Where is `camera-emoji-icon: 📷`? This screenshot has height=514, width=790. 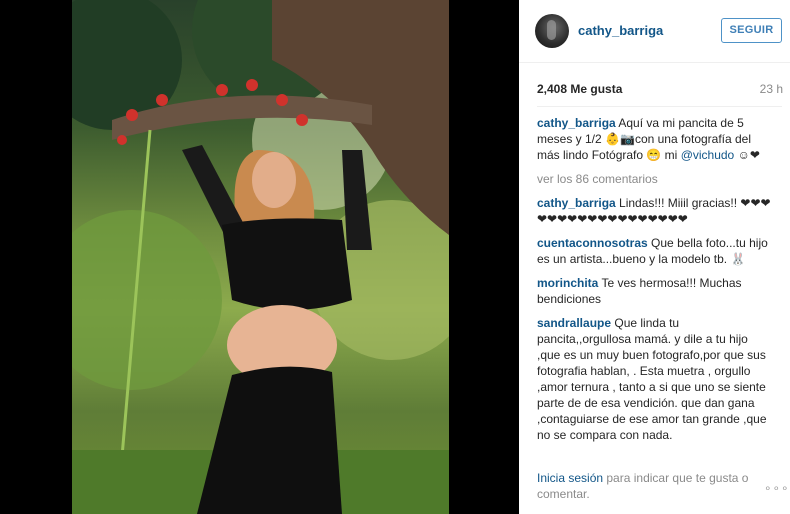 camera-emoji-icon: 📷 is located at coordinates (627, 139).